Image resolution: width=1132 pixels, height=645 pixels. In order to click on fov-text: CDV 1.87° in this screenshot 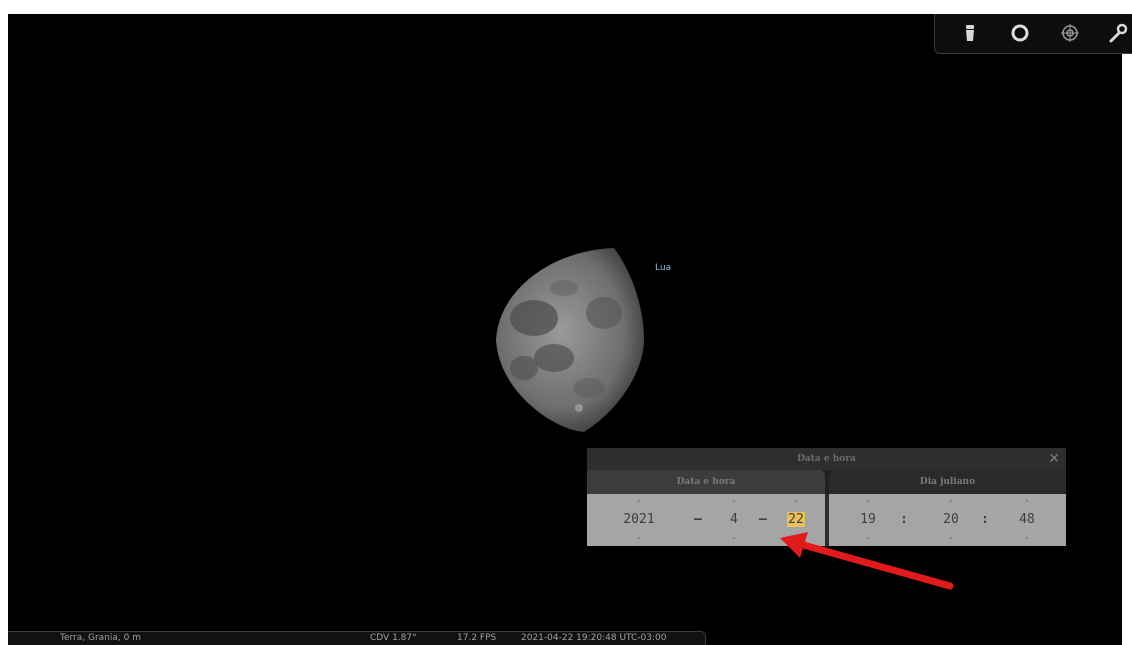, I will do `click(393, 638)`.